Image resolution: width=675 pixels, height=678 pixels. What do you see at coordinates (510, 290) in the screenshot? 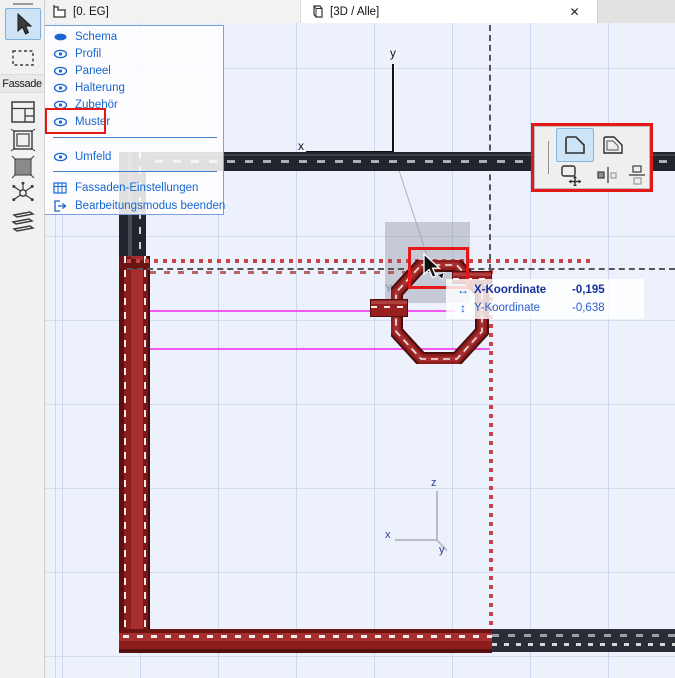
I see `x-coordinate-label: X-Koordinate` at bounding box center [510, 290].